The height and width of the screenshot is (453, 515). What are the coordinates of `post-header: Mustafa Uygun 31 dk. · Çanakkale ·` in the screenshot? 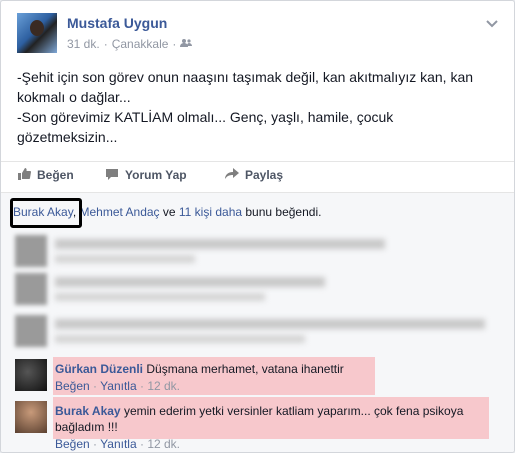 It's located at (257, 35).